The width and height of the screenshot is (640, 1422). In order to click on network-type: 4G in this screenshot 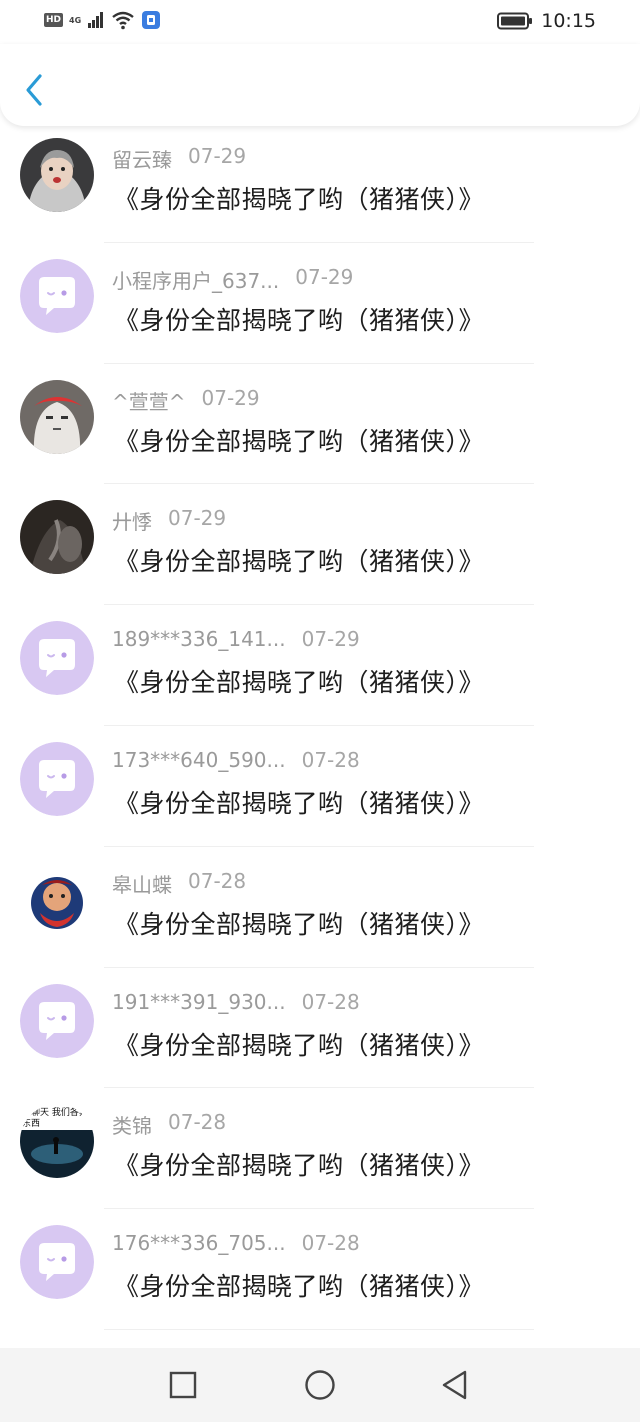, I will do `click(75, 20)`.